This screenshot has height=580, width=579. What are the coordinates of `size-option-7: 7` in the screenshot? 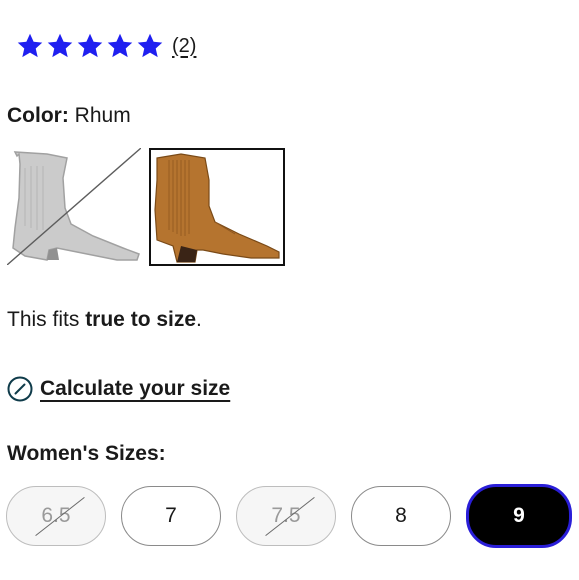 It's located at (171, 516).